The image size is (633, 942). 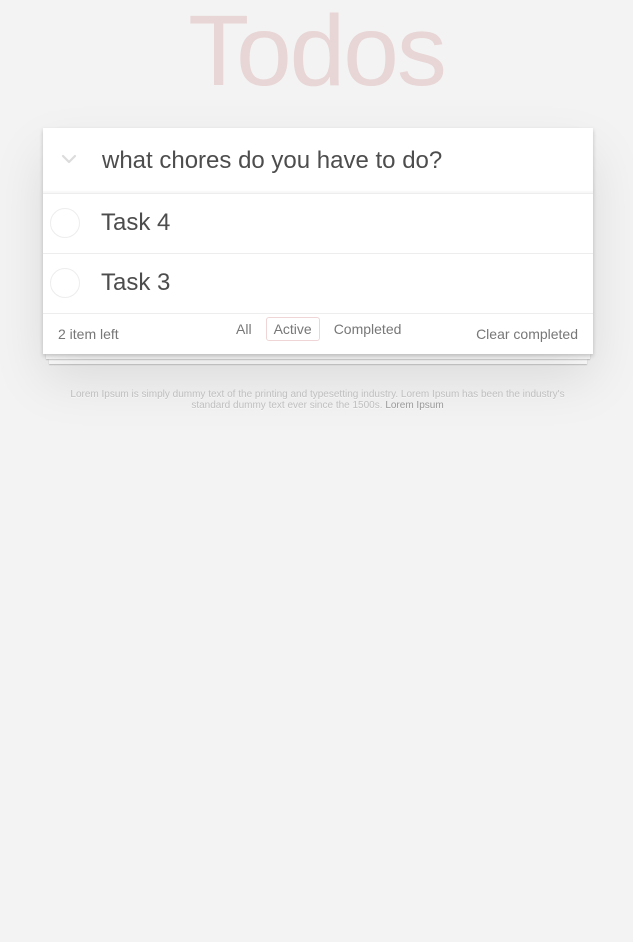 I want to click on filters: All Active Completed, so click(x=318, y=329).